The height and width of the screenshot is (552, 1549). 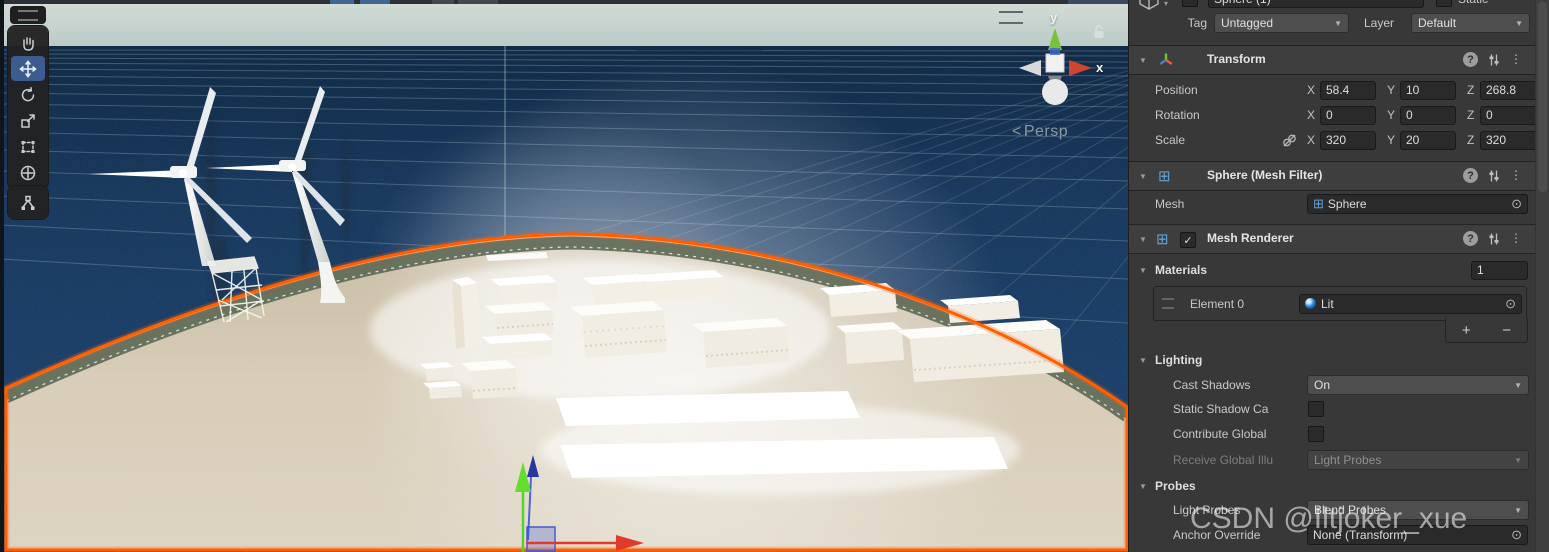 What do you see at coordinates (1188, 240) in the screenshot?
I see `component-enabled-checkbox: ✓` at bounding box center [1188, 240].